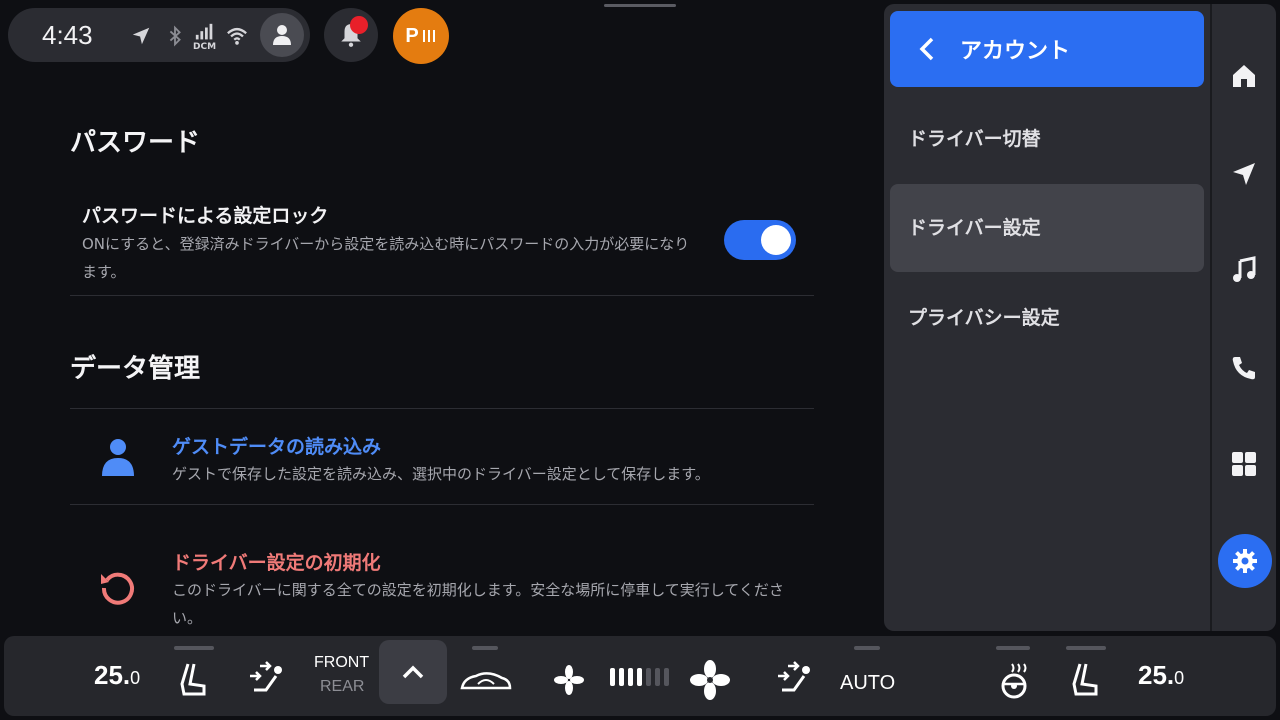 The image size is (1280, 720). I want to click on reset-icon, so click(117, 588).